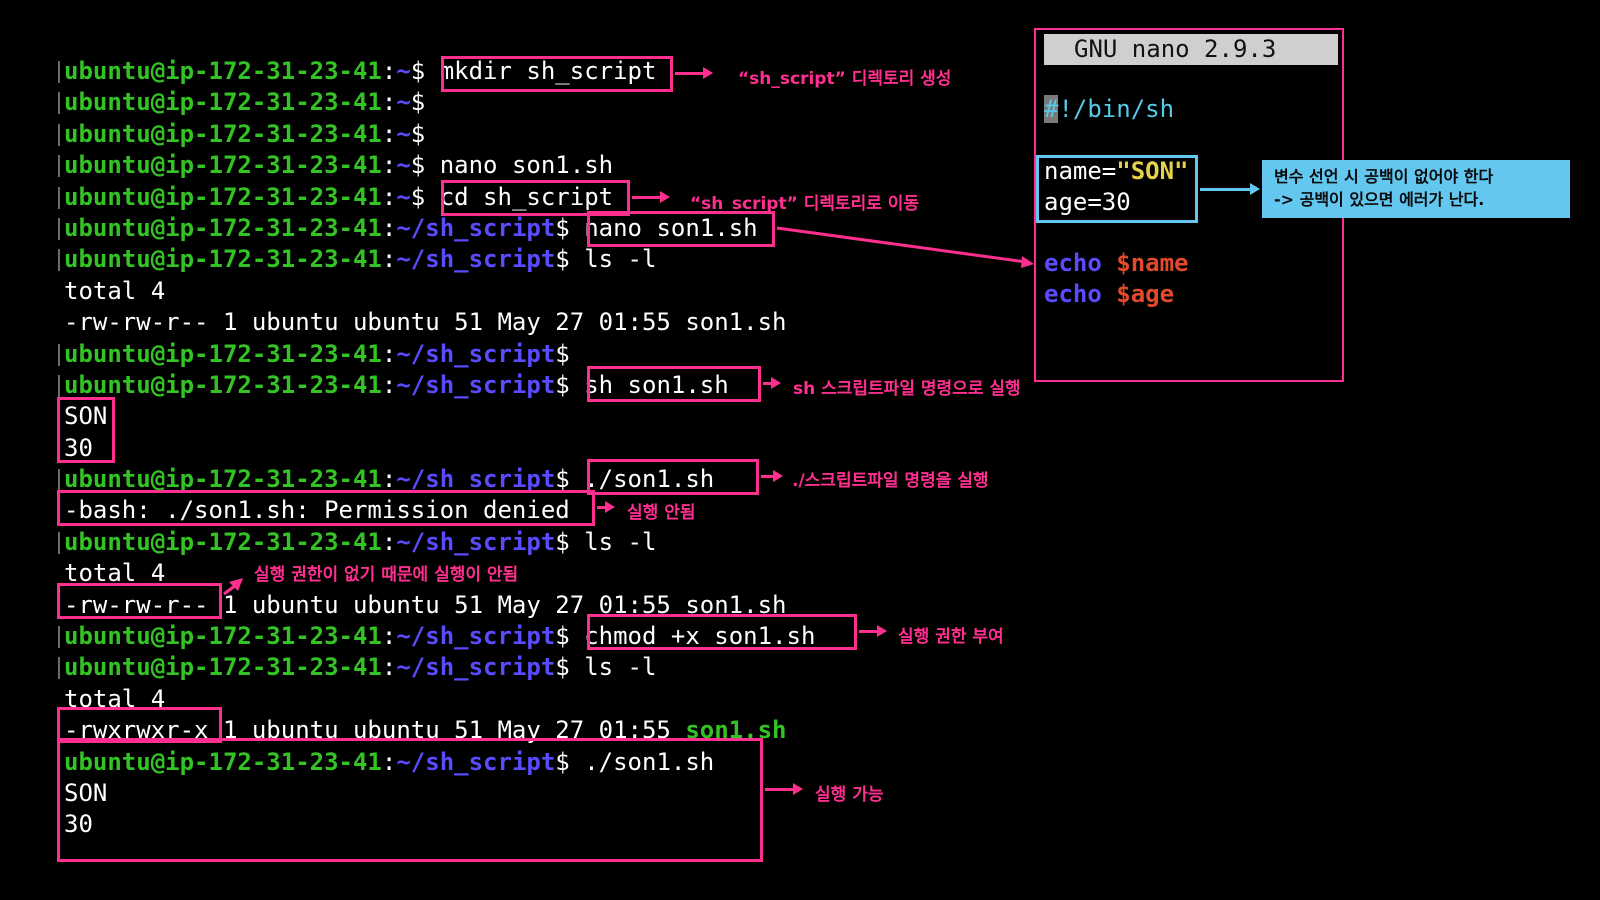 The width and height of the screenshot is (1600, 900). Describe the element at coordinates (845, 79) in the screenshot. I see `annotation-mkdir: “sh_script” 디렉토리 생성` at that location.